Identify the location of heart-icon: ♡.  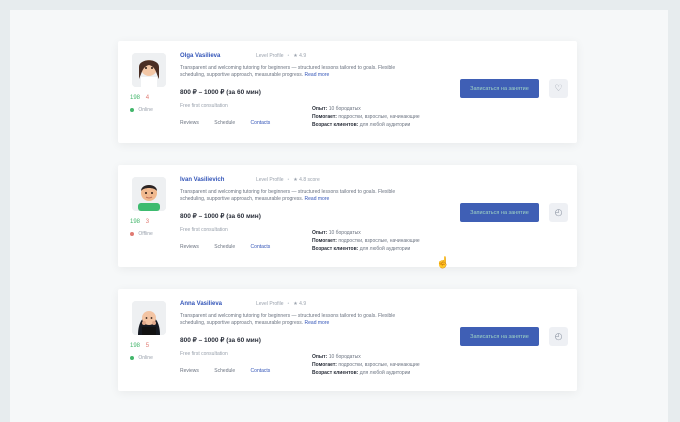
(558, 88).